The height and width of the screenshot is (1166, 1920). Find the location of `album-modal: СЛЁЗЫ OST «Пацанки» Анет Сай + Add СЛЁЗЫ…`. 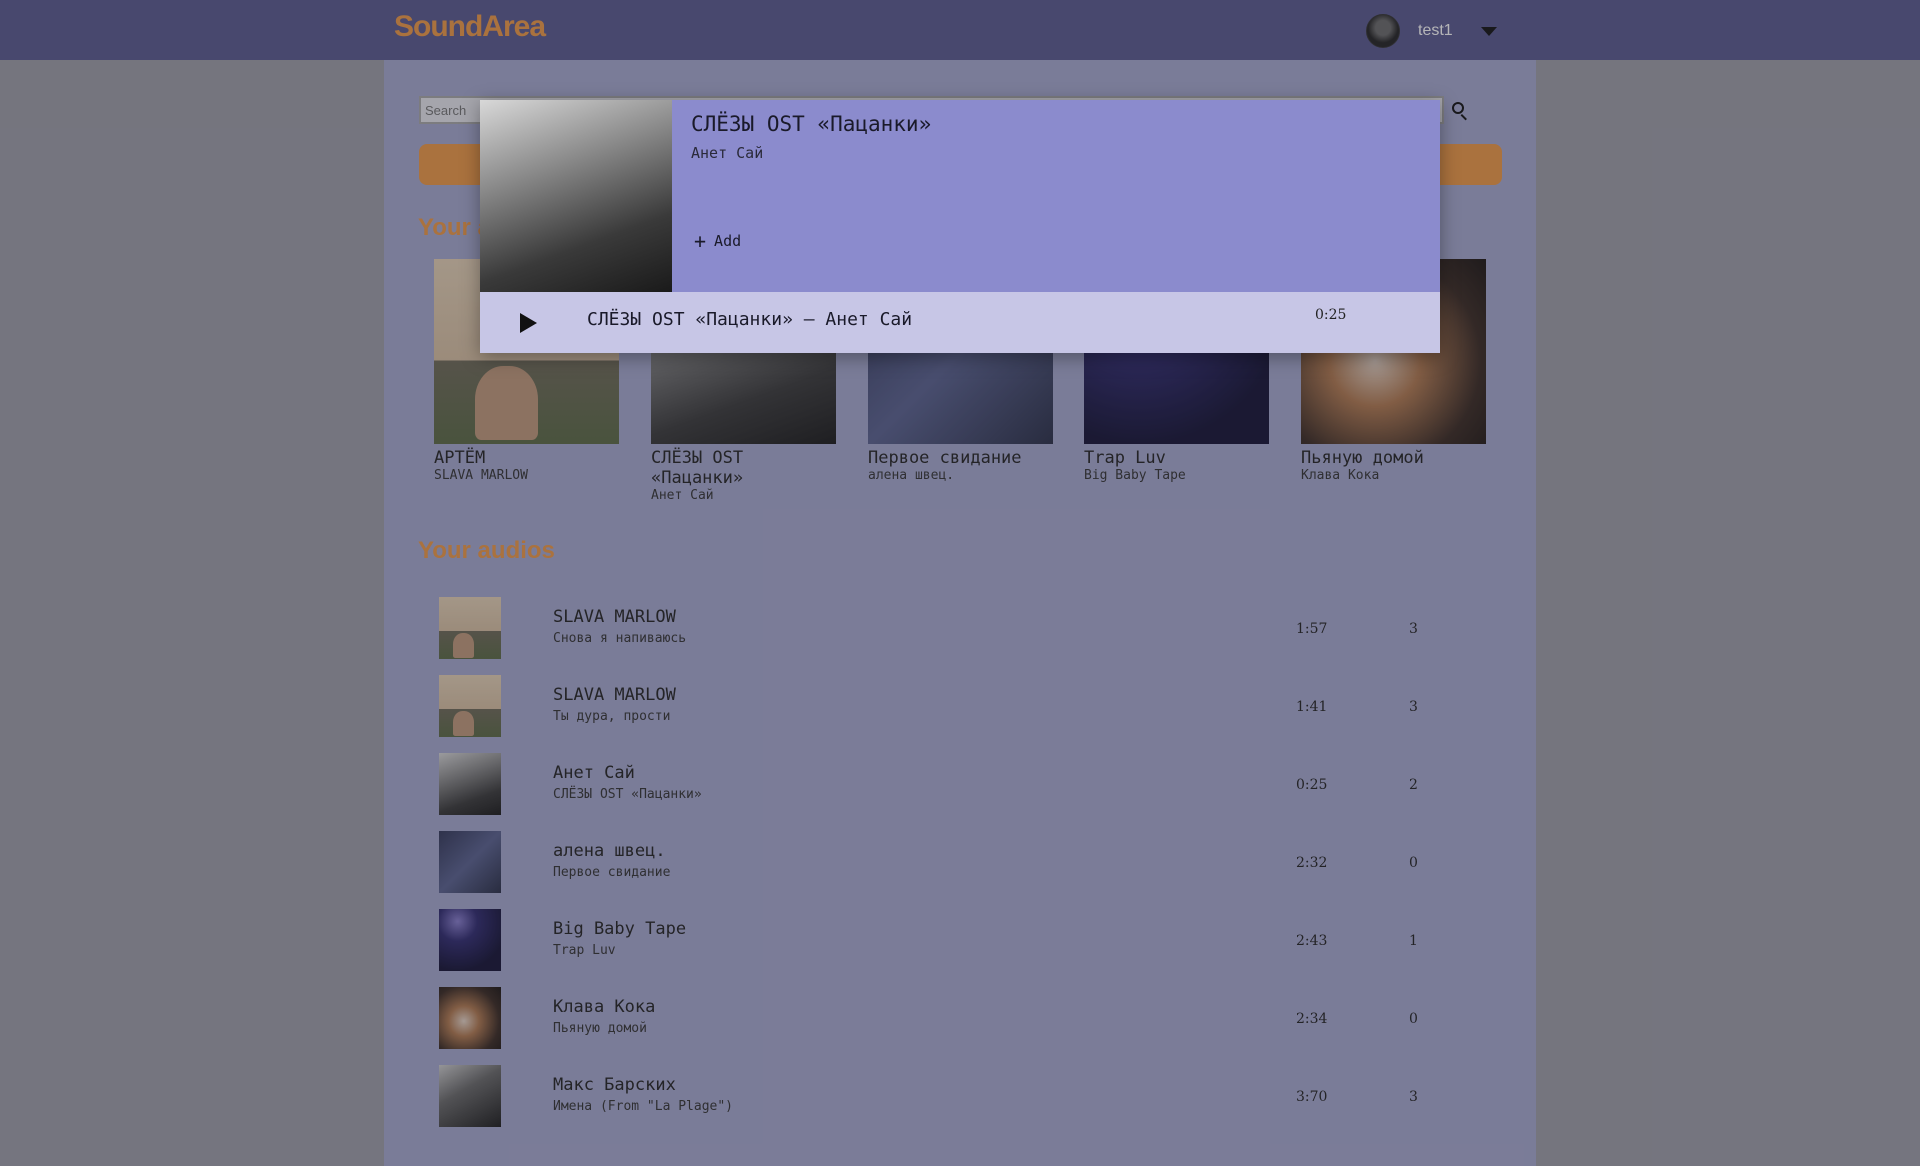

album-modal: СЛЁЗЫ OST «Пацанки» Анет Сай + Add СЛЁЗЫ… is located at coordinates (960, 226).